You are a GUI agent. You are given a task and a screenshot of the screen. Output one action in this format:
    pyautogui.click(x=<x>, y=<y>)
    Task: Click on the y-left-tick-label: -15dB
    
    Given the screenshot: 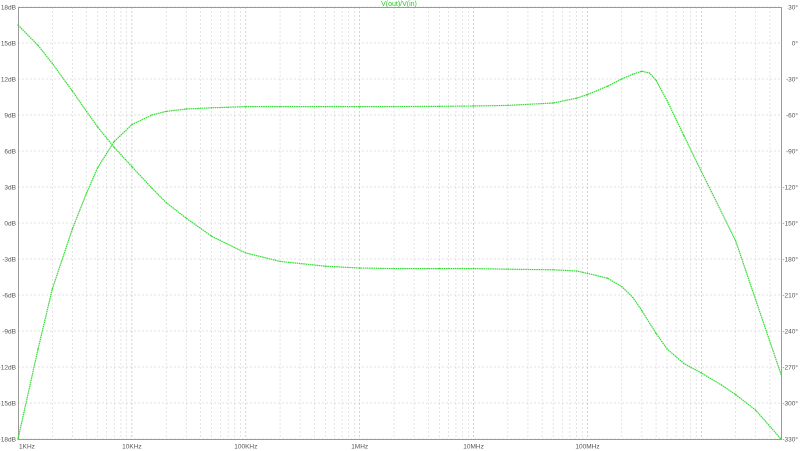 What is the action you would take?
    pyautogui.click(x=8, y=403)
    